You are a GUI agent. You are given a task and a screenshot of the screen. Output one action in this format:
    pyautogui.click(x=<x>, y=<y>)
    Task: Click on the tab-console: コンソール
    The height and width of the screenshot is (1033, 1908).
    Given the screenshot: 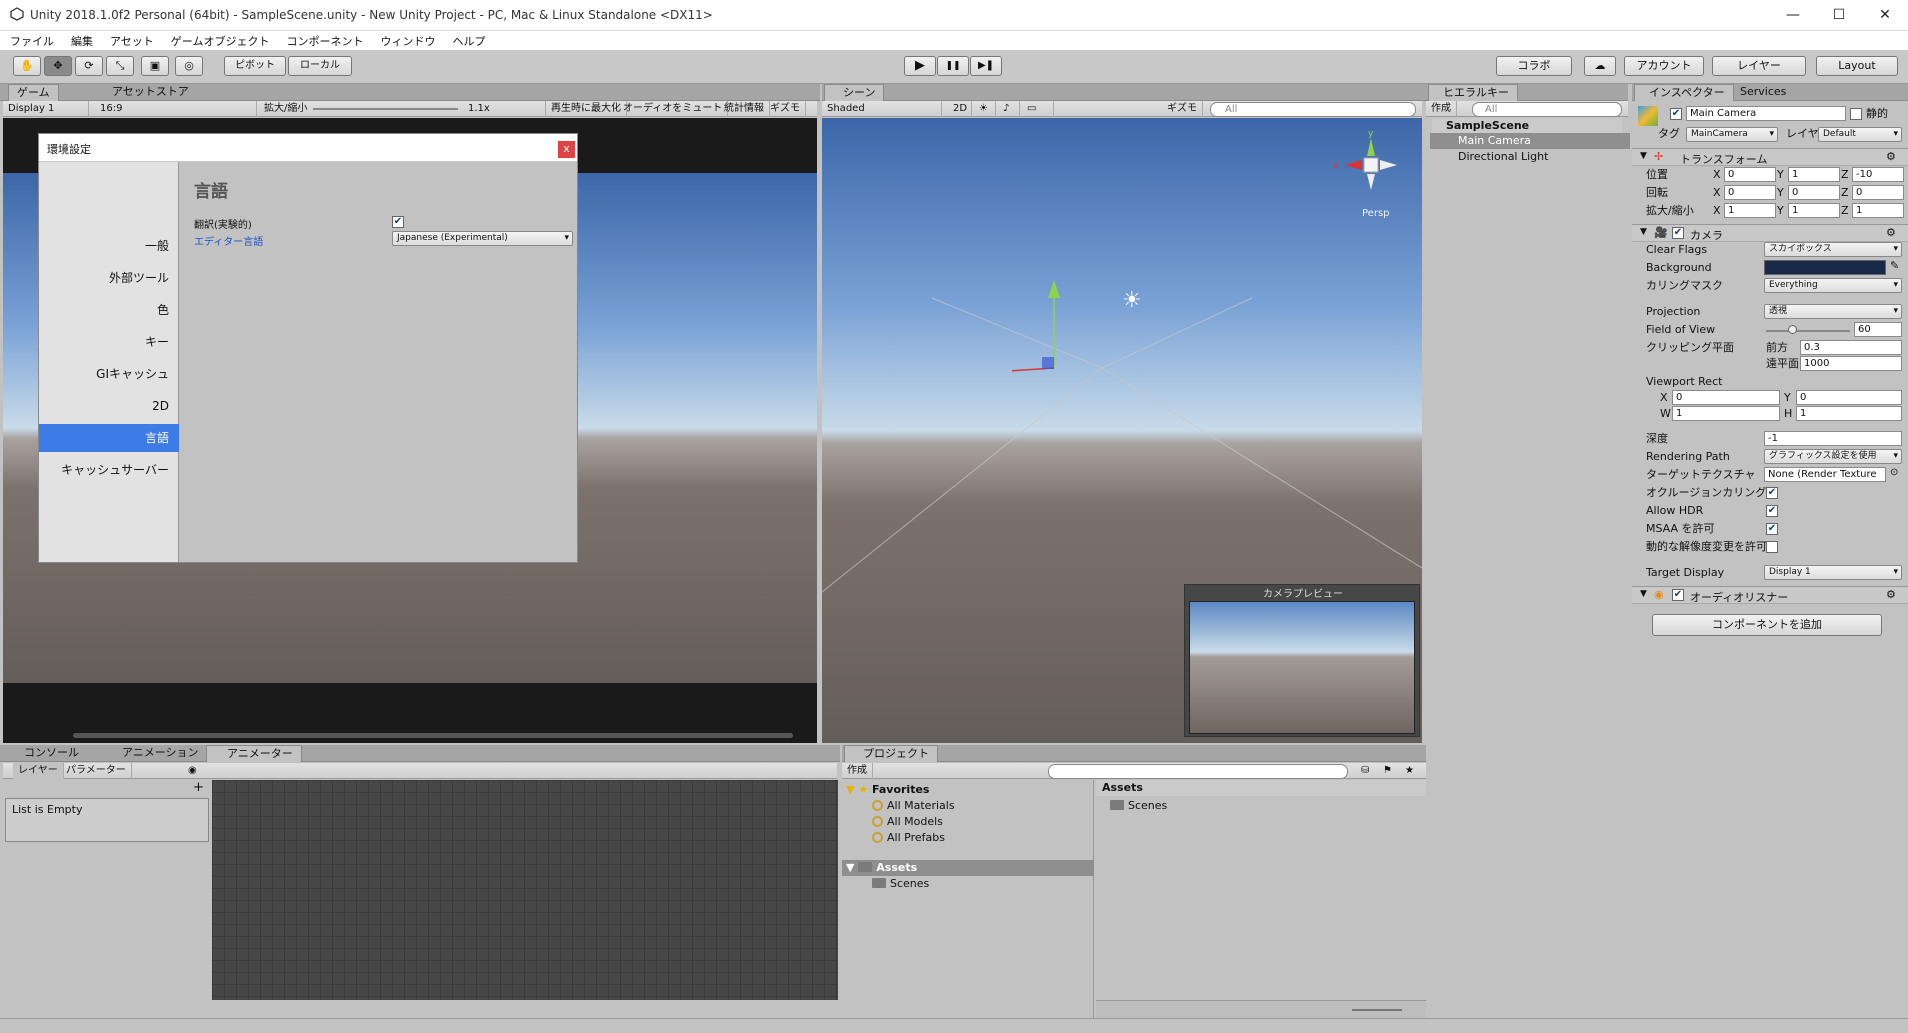 What is the action you would take?
    pyautogui.click(x=46, y=753)
    